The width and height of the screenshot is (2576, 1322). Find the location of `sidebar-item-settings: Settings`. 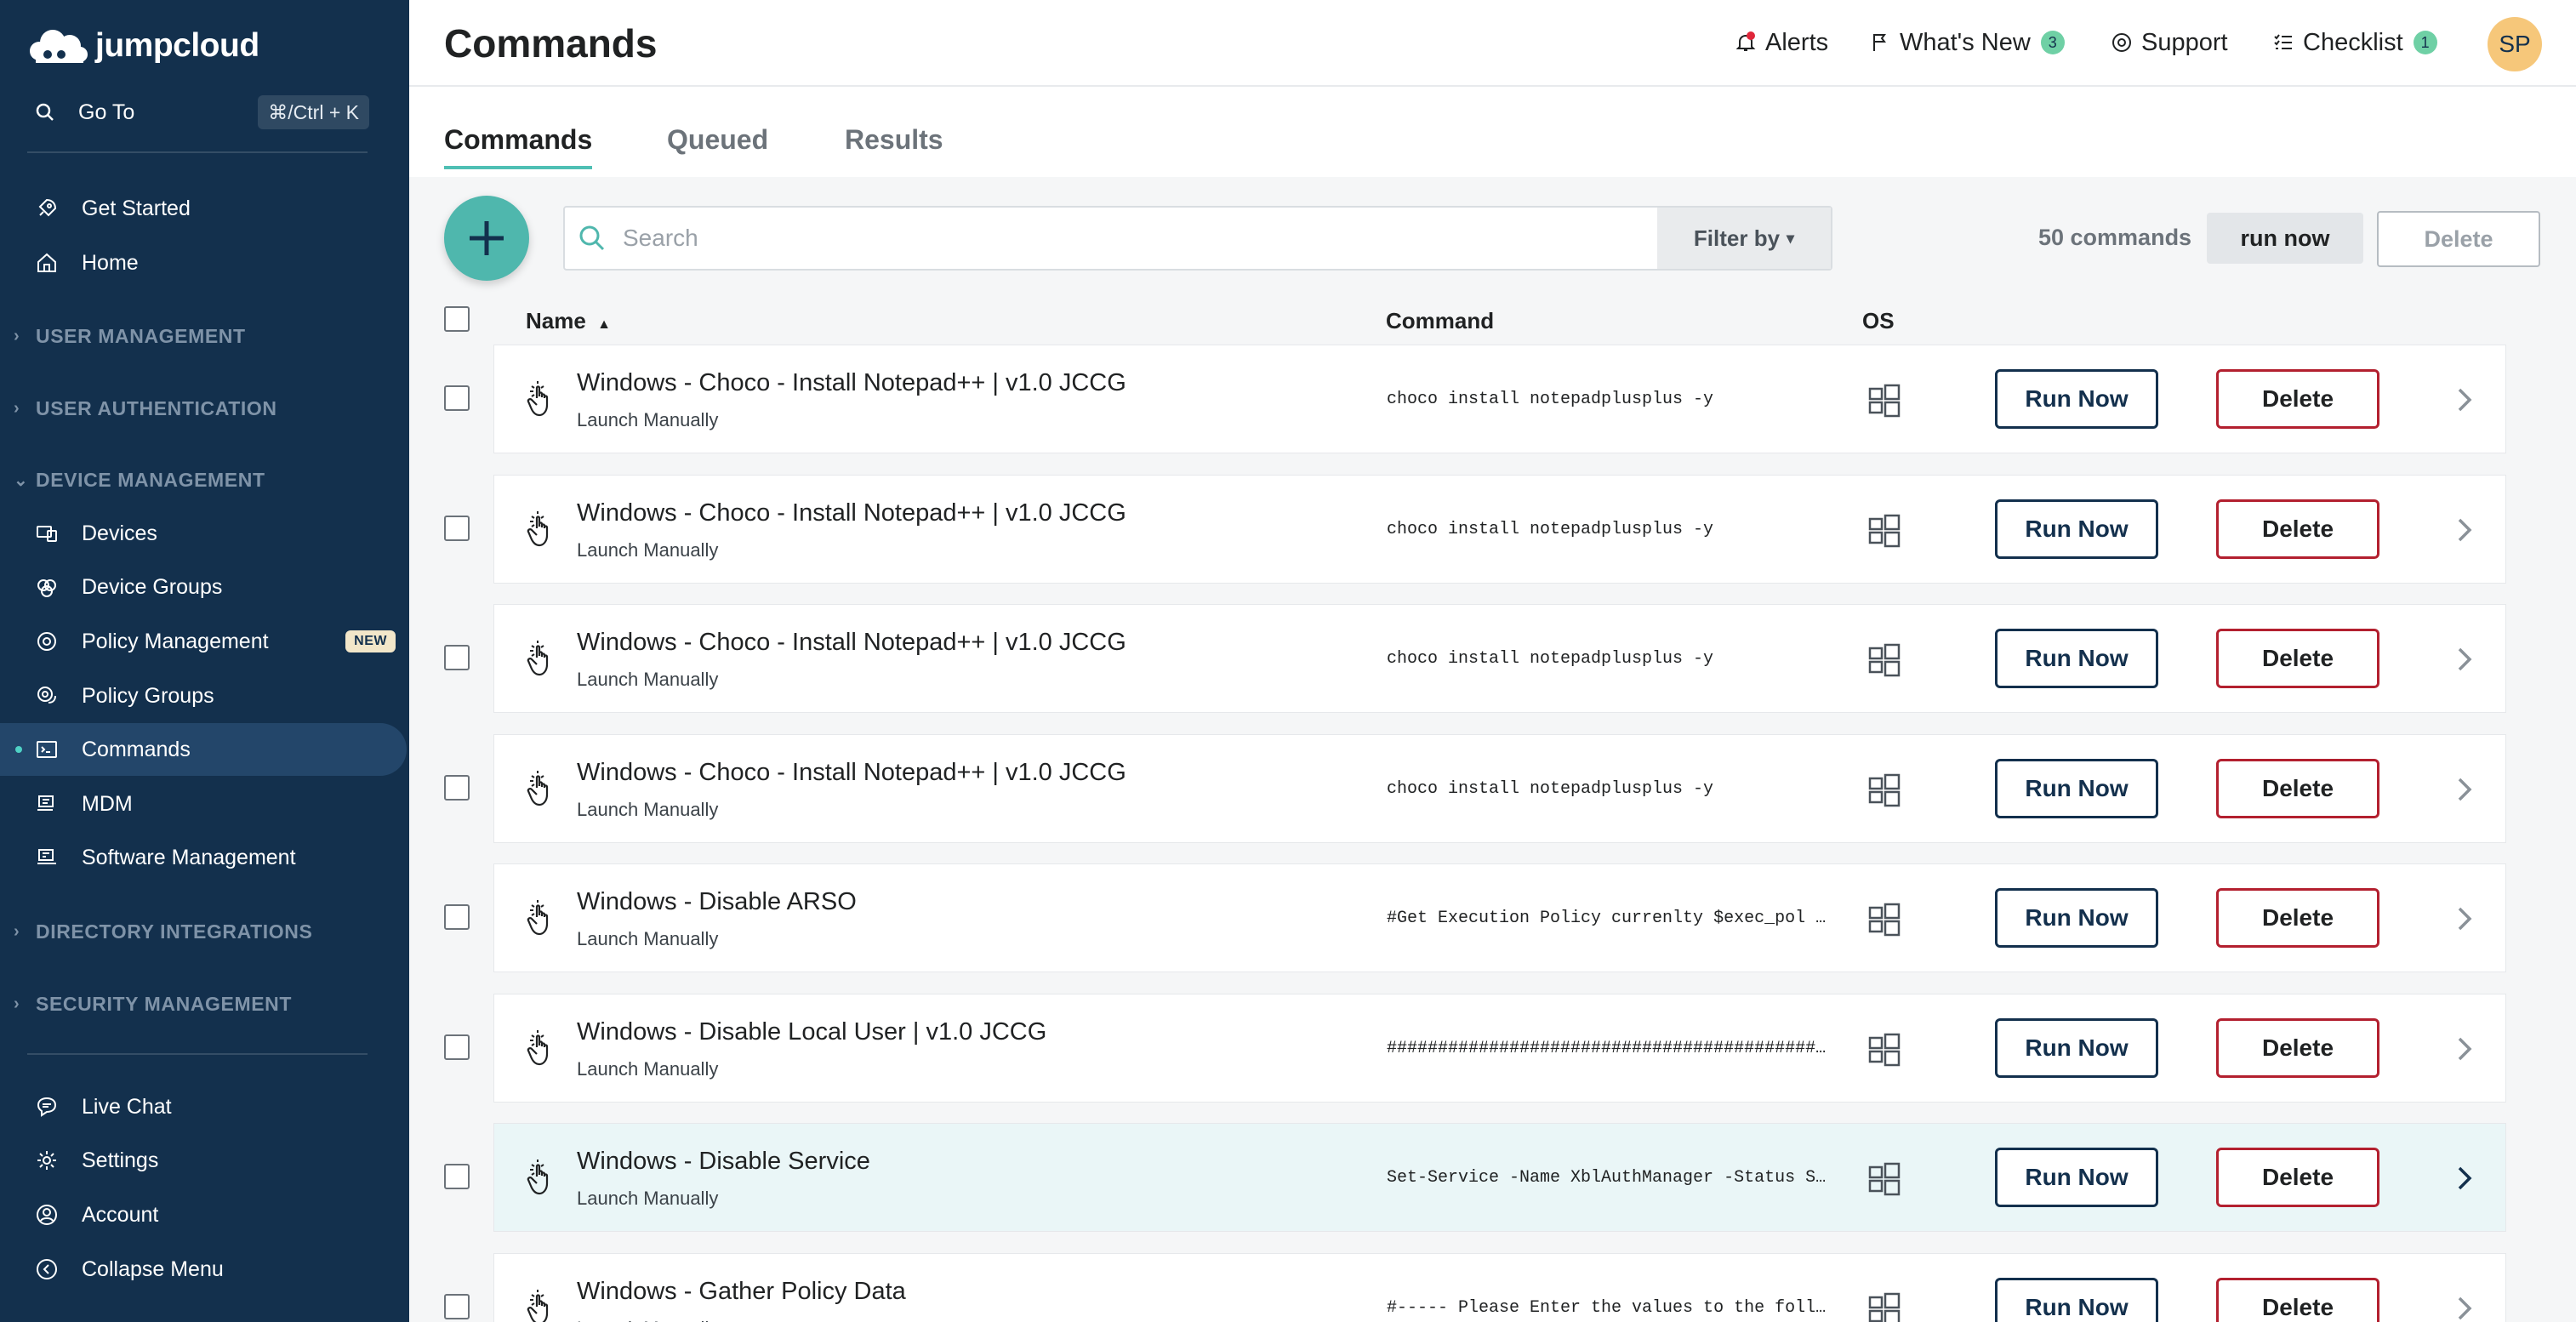

sidebar-item-settings: Settings is located at coordinates (204, 1160).